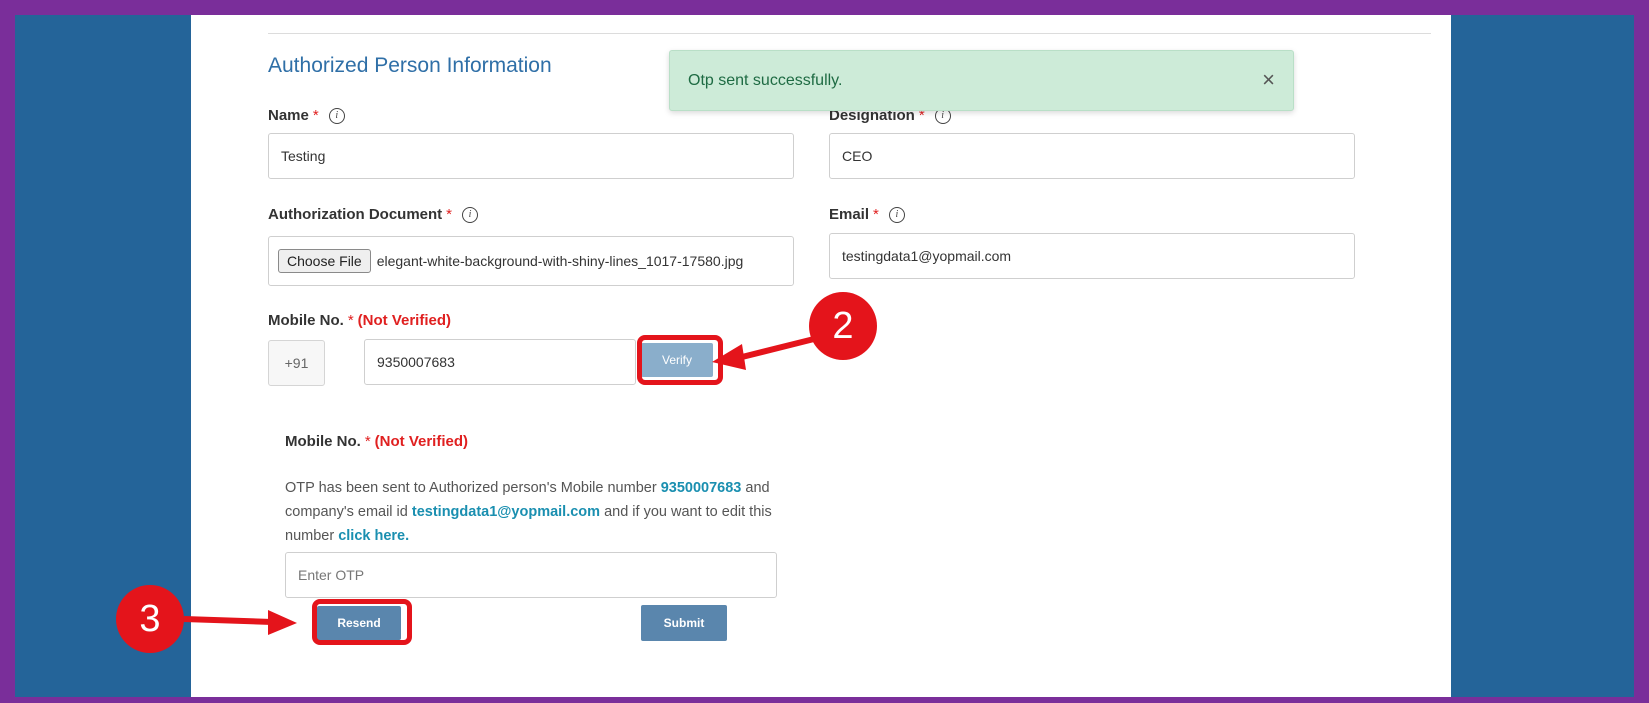  Describe the element at coordinates (240, 622) in the screenshot. I see `step-3-arrow` at that location.